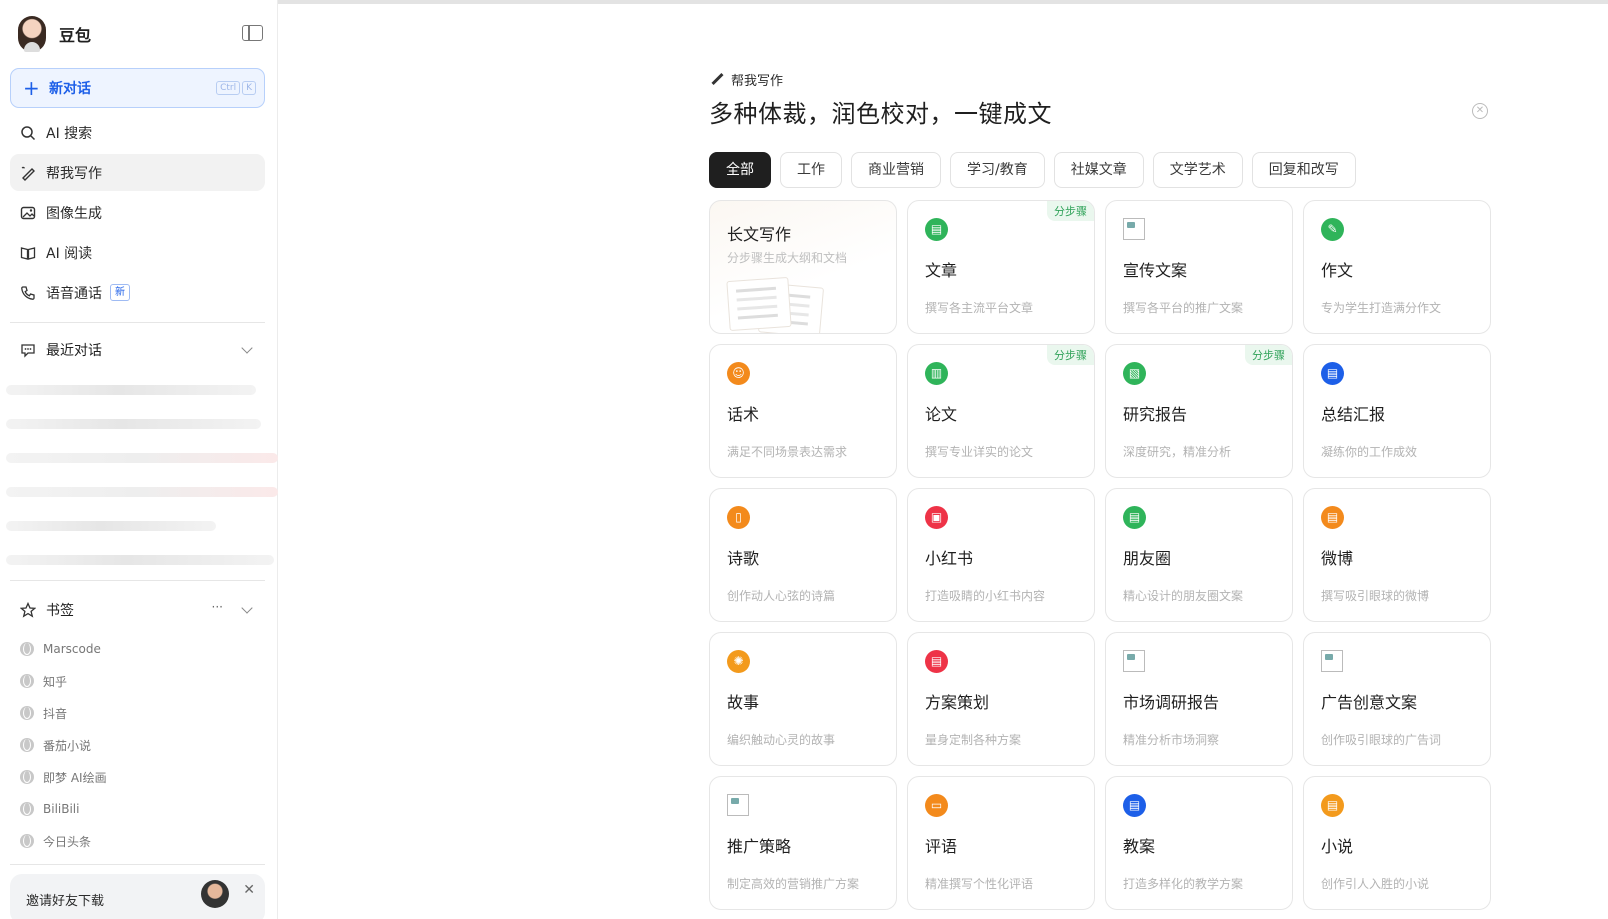  Describe the element at coordinates (137, 580) in the screenshot. I see `sidebar-divider` at that location.